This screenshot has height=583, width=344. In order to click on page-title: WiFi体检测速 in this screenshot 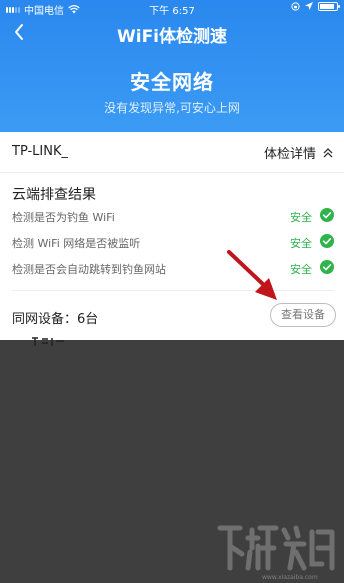, I will do `click(172, 37)`.